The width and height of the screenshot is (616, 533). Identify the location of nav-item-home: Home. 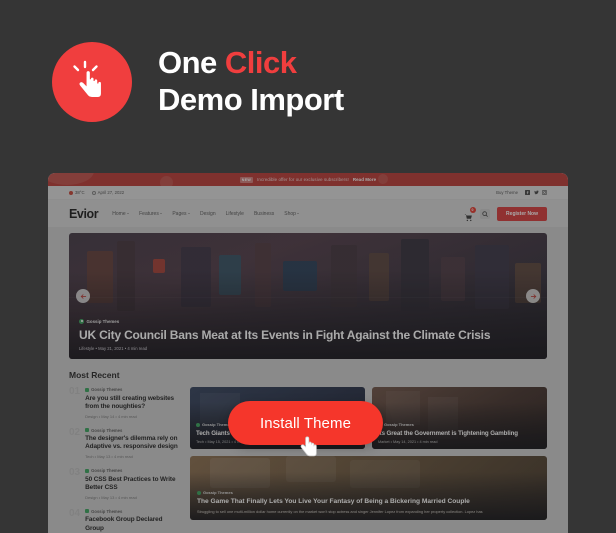
(121, 213).